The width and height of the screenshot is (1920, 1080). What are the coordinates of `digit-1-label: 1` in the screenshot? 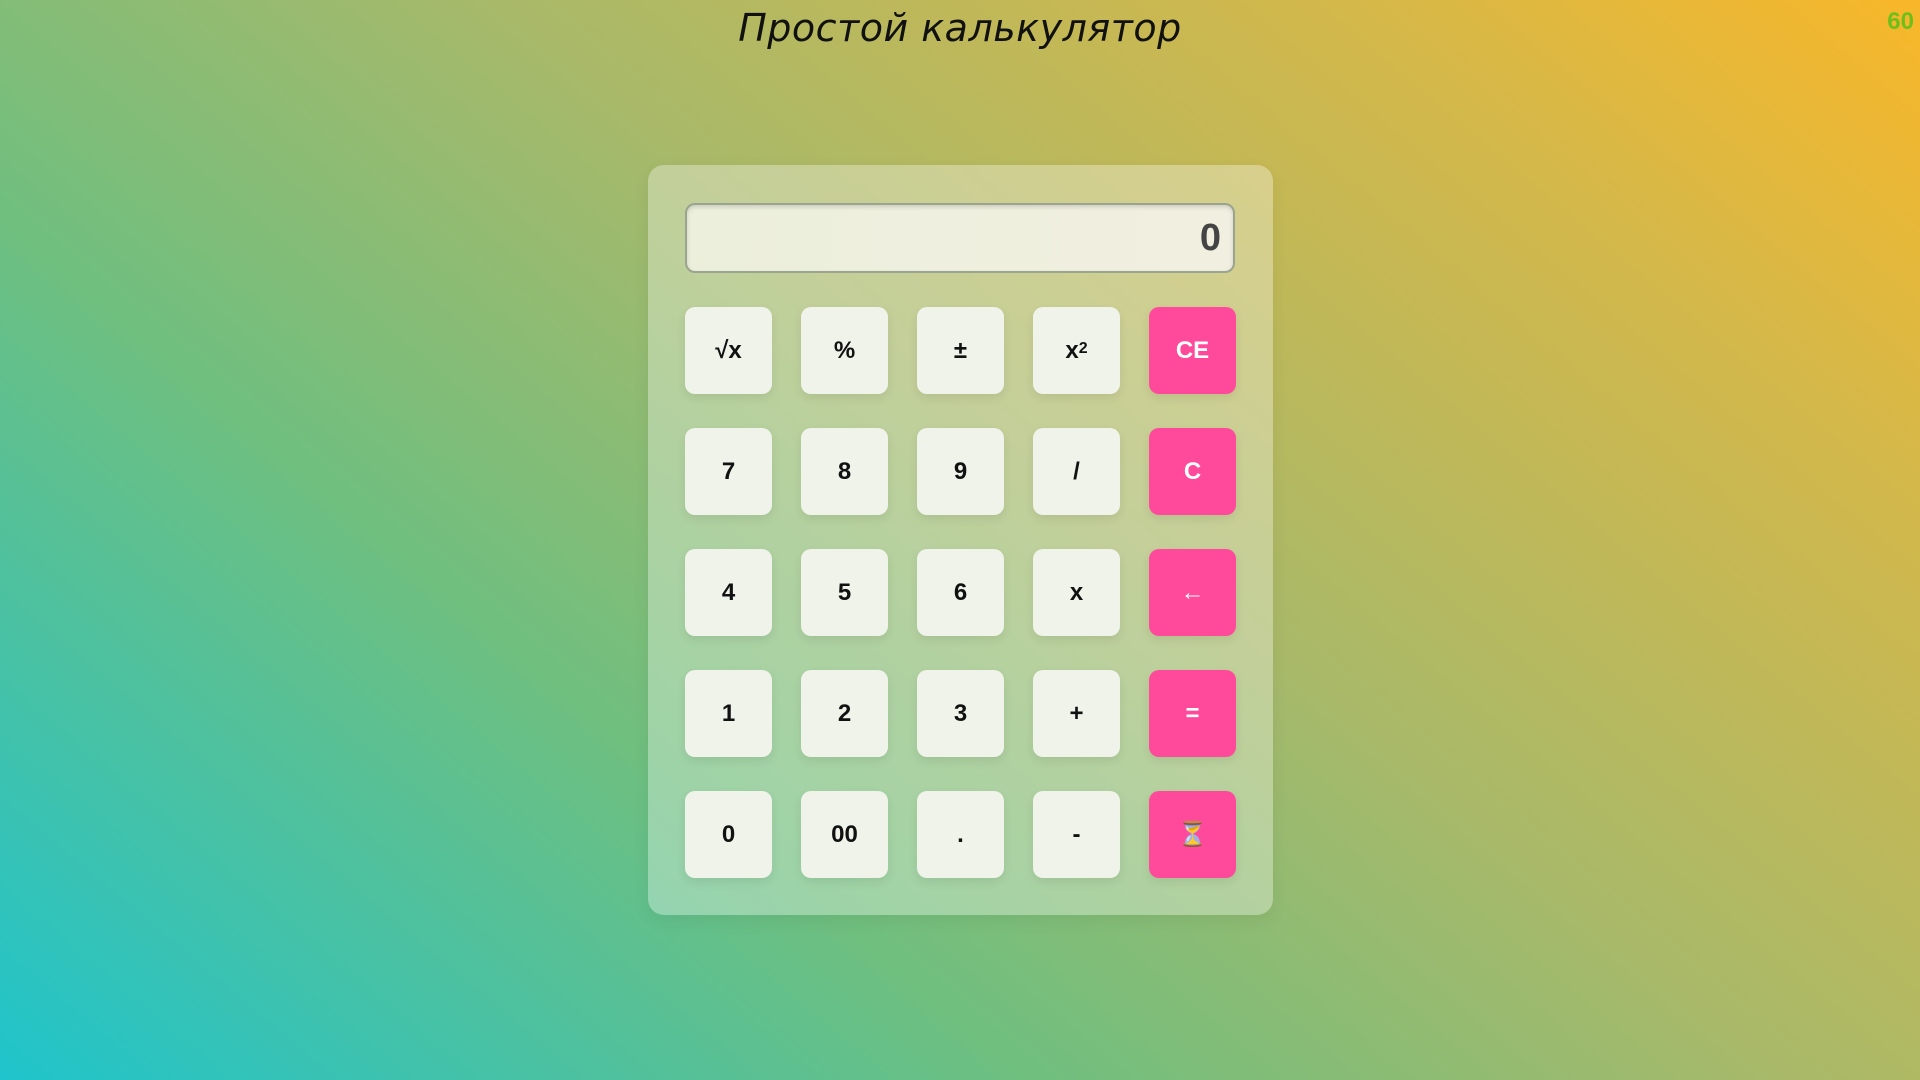 It's located at (728, 713).